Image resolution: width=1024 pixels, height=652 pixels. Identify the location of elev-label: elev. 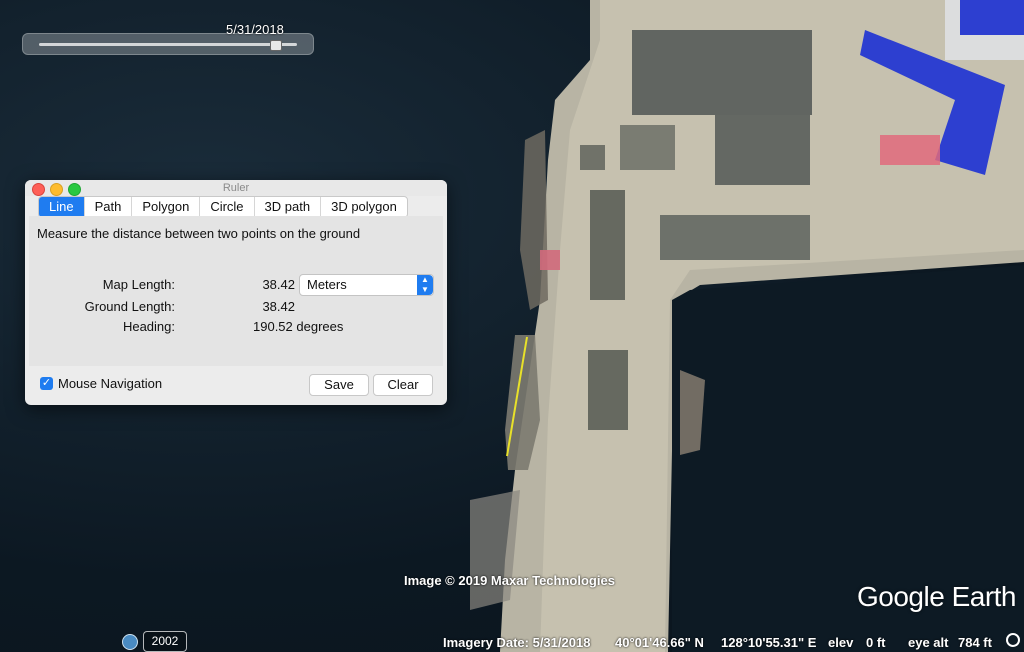
(841, 642).